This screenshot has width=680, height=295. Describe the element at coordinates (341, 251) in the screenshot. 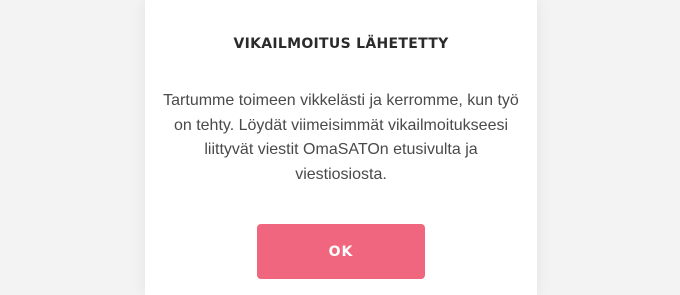

I see `ok-button: OK` at that location.